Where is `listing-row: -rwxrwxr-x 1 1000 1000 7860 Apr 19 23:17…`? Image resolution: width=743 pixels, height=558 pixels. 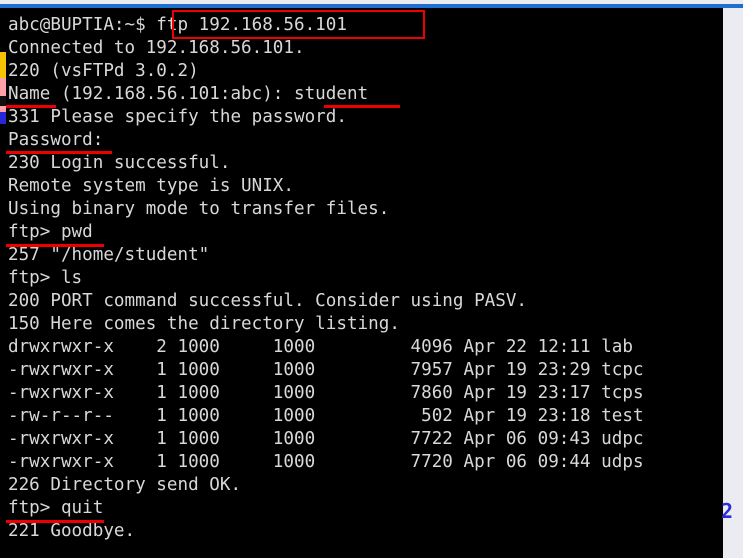 listing-row: -rwxrwxr-x 1 1000 1000 7860 Apr 19 23:17… is located at coordinates (326, 393).